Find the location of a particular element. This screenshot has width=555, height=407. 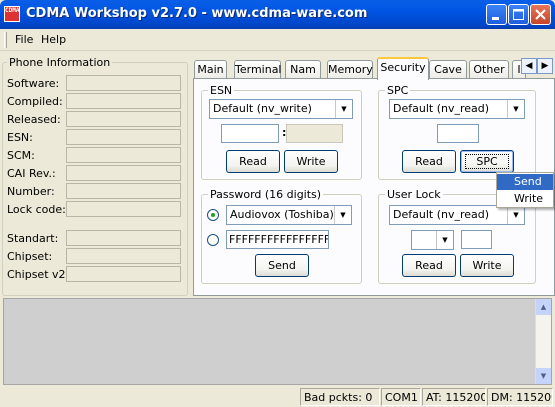

spc-button-label: SPC is located at coordinates (487, 161).